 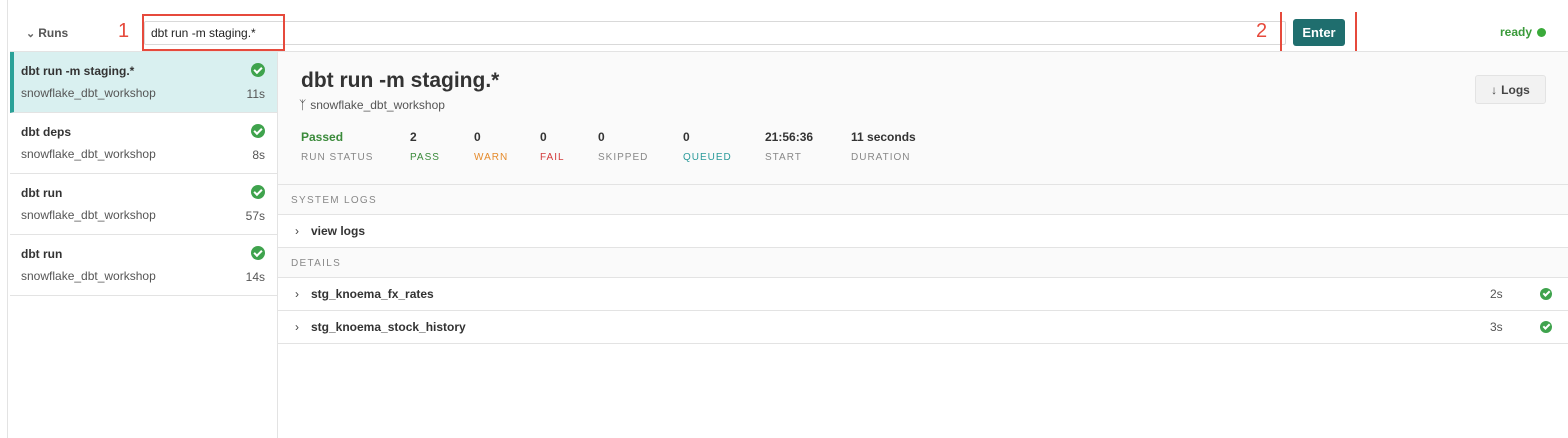 What do you see at coordinates (1542, 32) in the screenshot?
I see `status-dot-icon` at bounding box center [1542, 32].